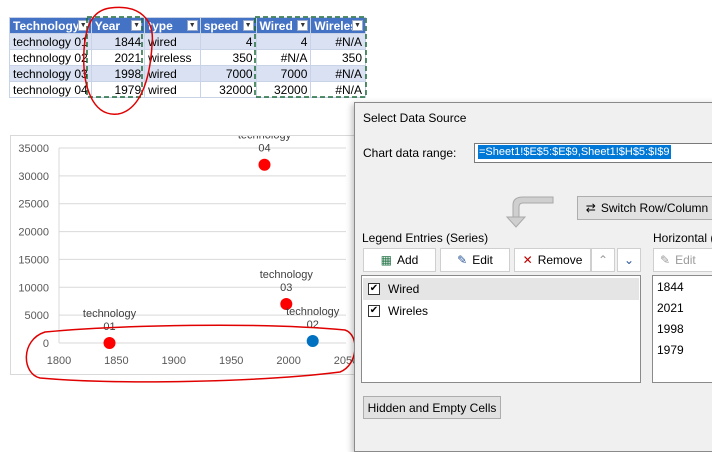 Image resolution: width=712 pixels, height=452 pixels. I want to click on header-technology: Technology ▼, so click(50, 25).